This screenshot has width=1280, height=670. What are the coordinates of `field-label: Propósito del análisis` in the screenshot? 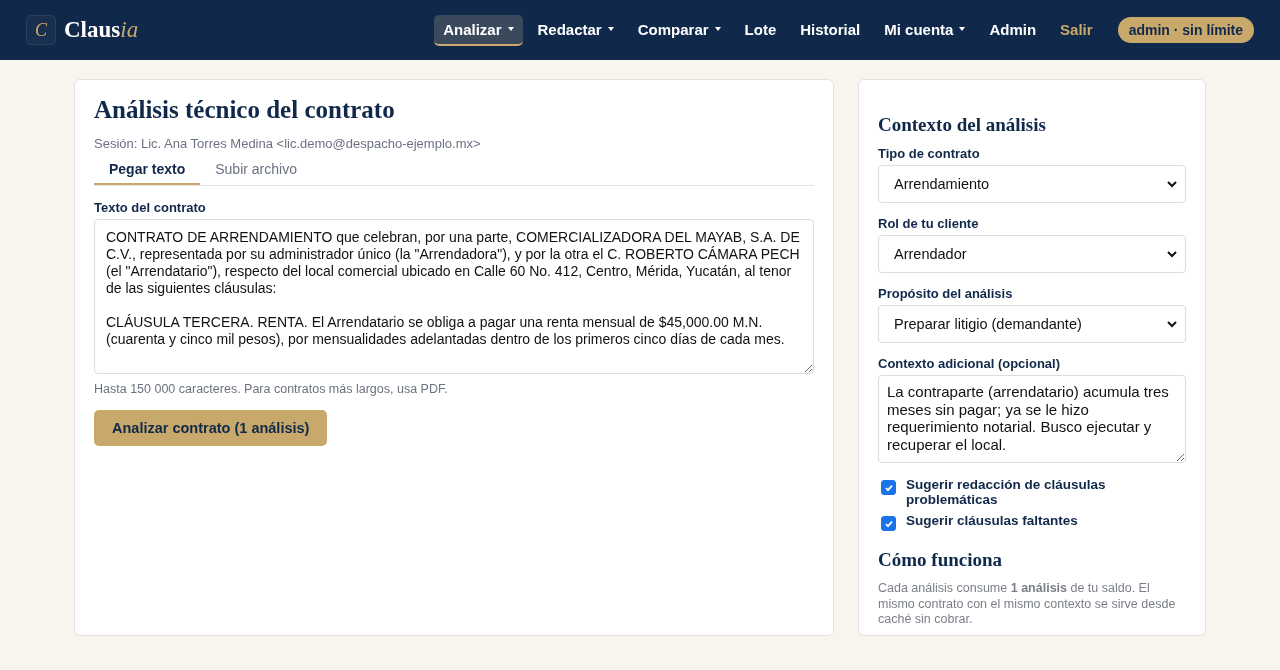 It's located at (946, 293).